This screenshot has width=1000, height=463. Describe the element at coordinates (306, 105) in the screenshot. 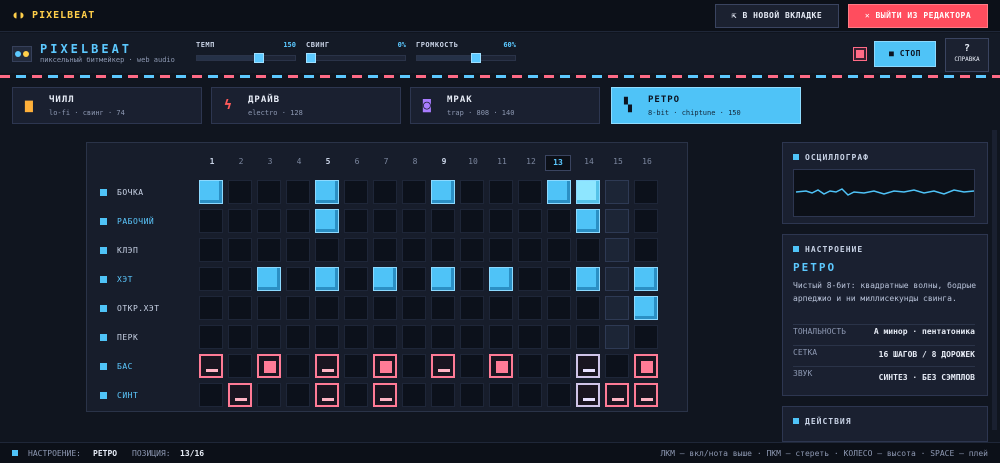

I see `mood-card: ϟ ДРАЙВ electro · 128` at that location.